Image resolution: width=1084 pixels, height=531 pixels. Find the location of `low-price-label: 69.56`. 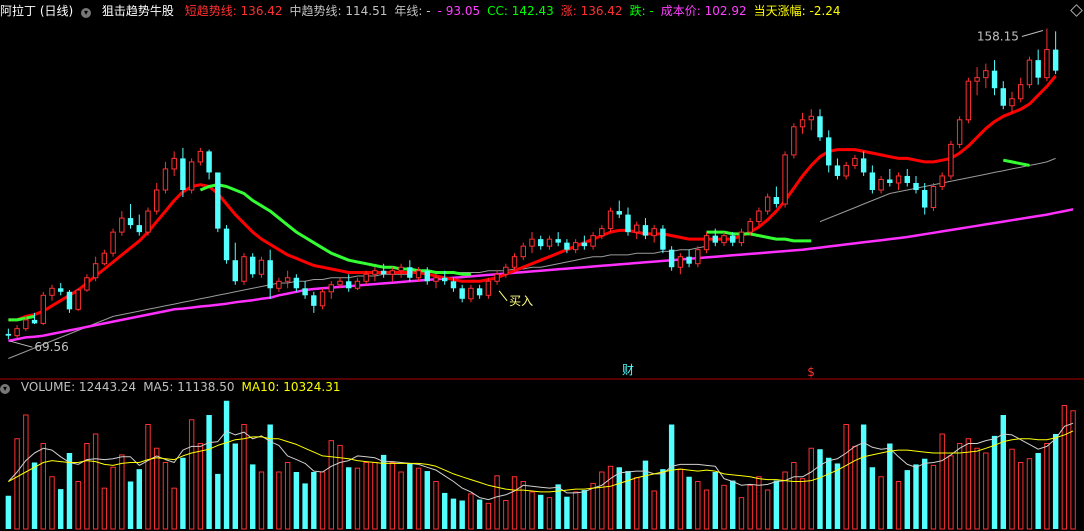

low-price-label: 69.56 is located at coordinates (51, 347).